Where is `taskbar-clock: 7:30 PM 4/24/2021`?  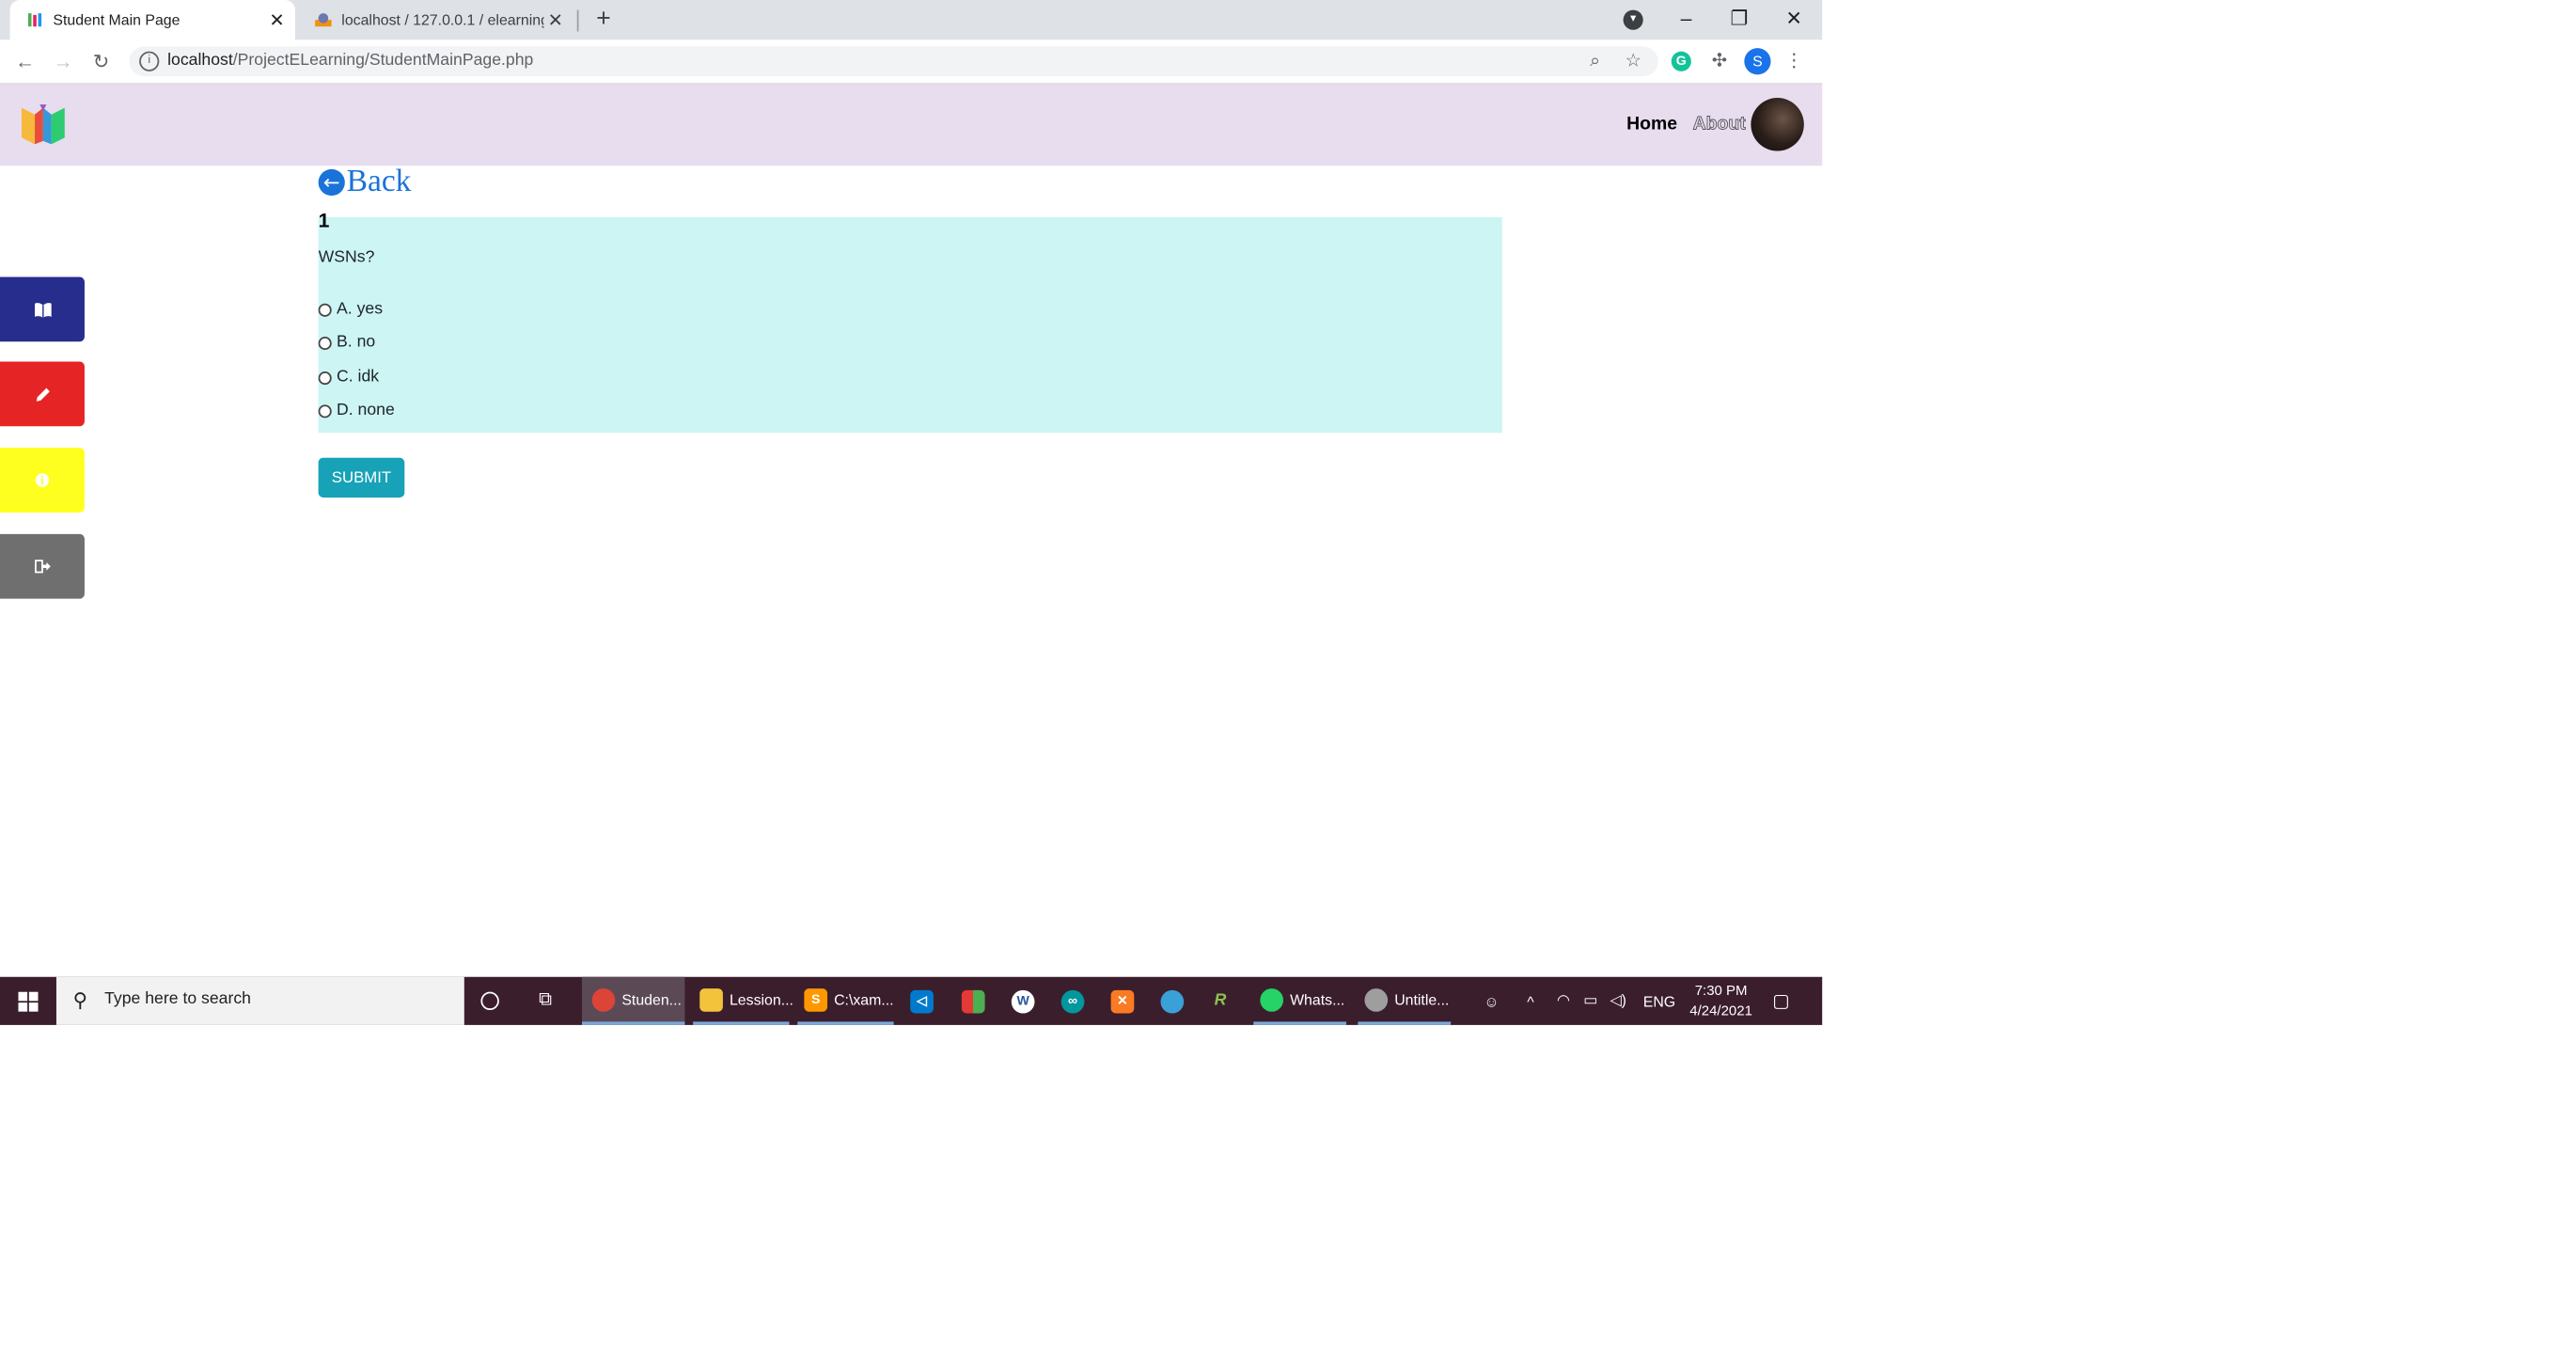 taskbar-clock: 7:30 PM 4/24/2021 is located at coordinates (1722, 1000).